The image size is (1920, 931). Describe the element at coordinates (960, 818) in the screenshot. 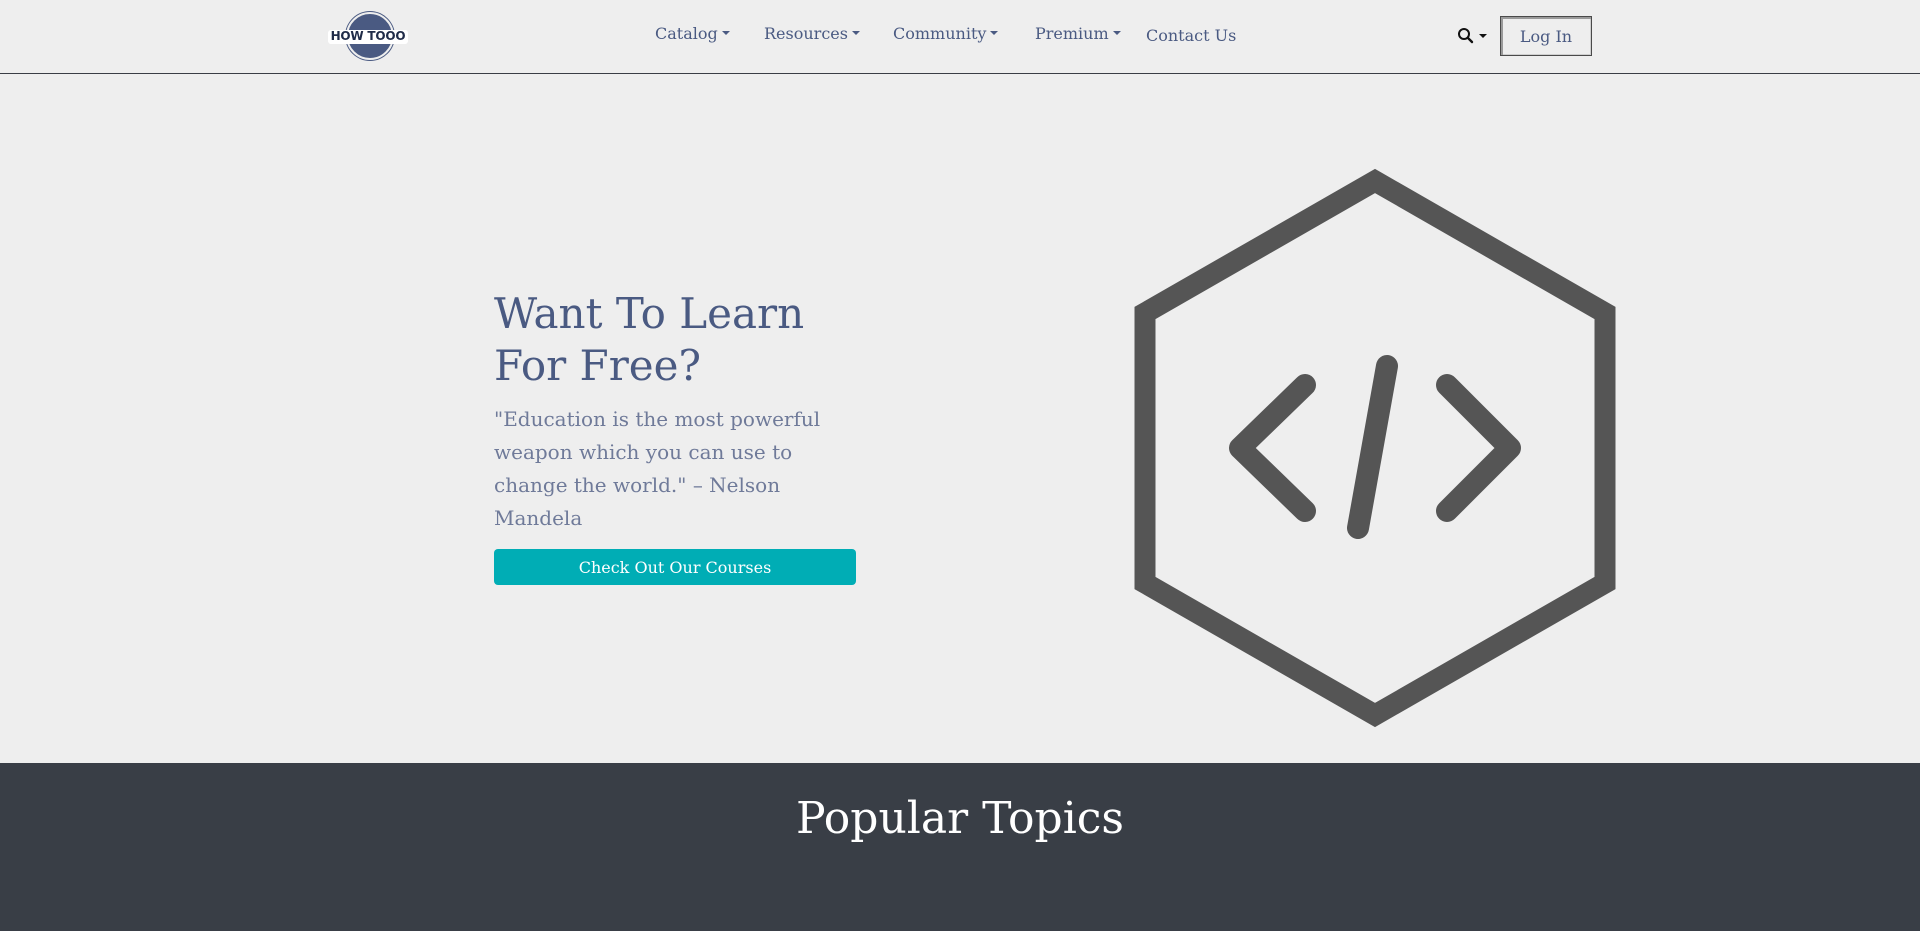

I see `popular-topics-title: Popular Topics` at that location.